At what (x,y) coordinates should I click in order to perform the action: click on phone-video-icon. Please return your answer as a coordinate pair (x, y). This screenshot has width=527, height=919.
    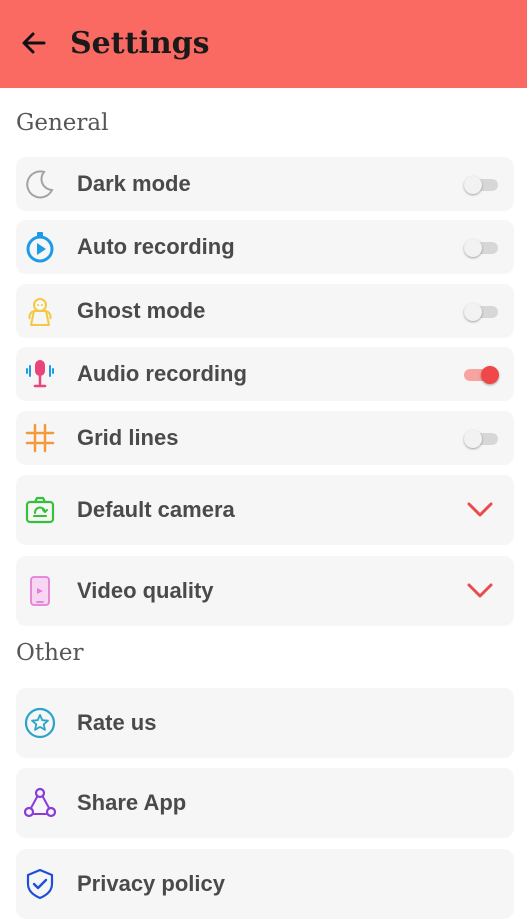
    Looking at the image, I should click on (40, 591).